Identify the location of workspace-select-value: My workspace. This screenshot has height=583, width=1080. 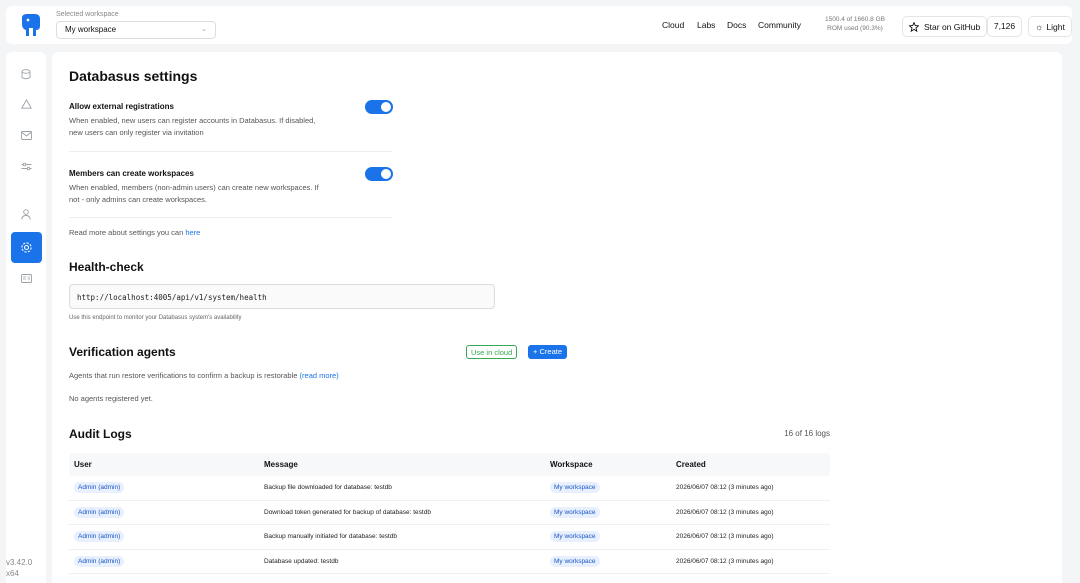
(91, 29).